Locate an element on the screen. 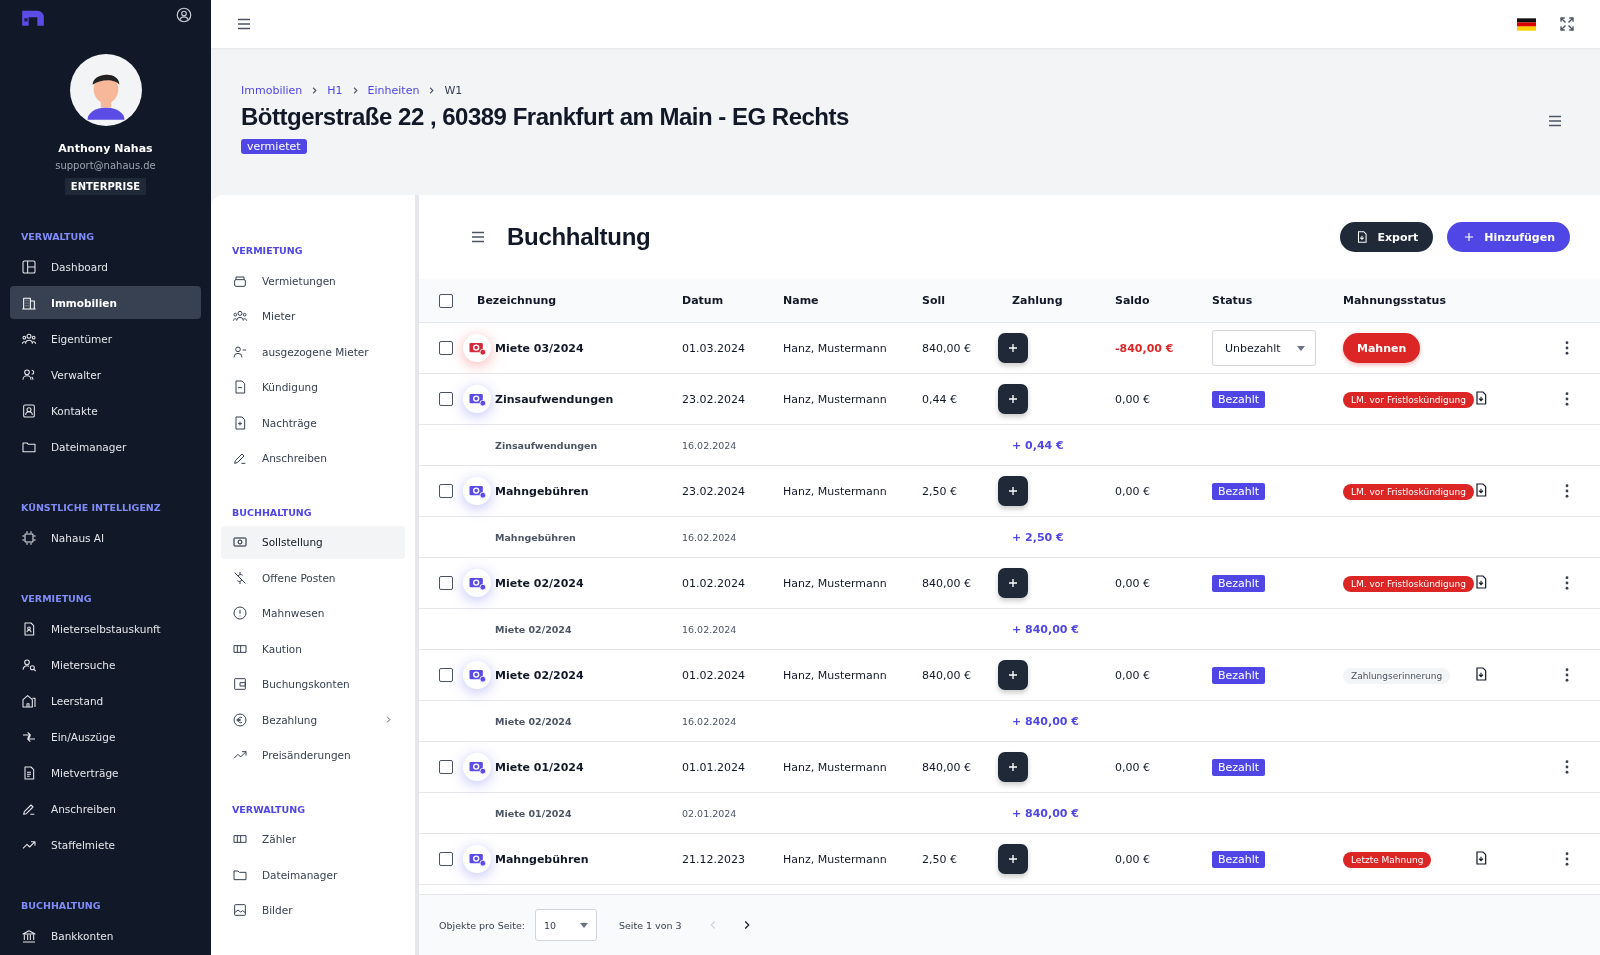 The width and height of the screenshot is (1600, 955). status-dropdown: Unbezahlt is located at coordinates (1264, 348).